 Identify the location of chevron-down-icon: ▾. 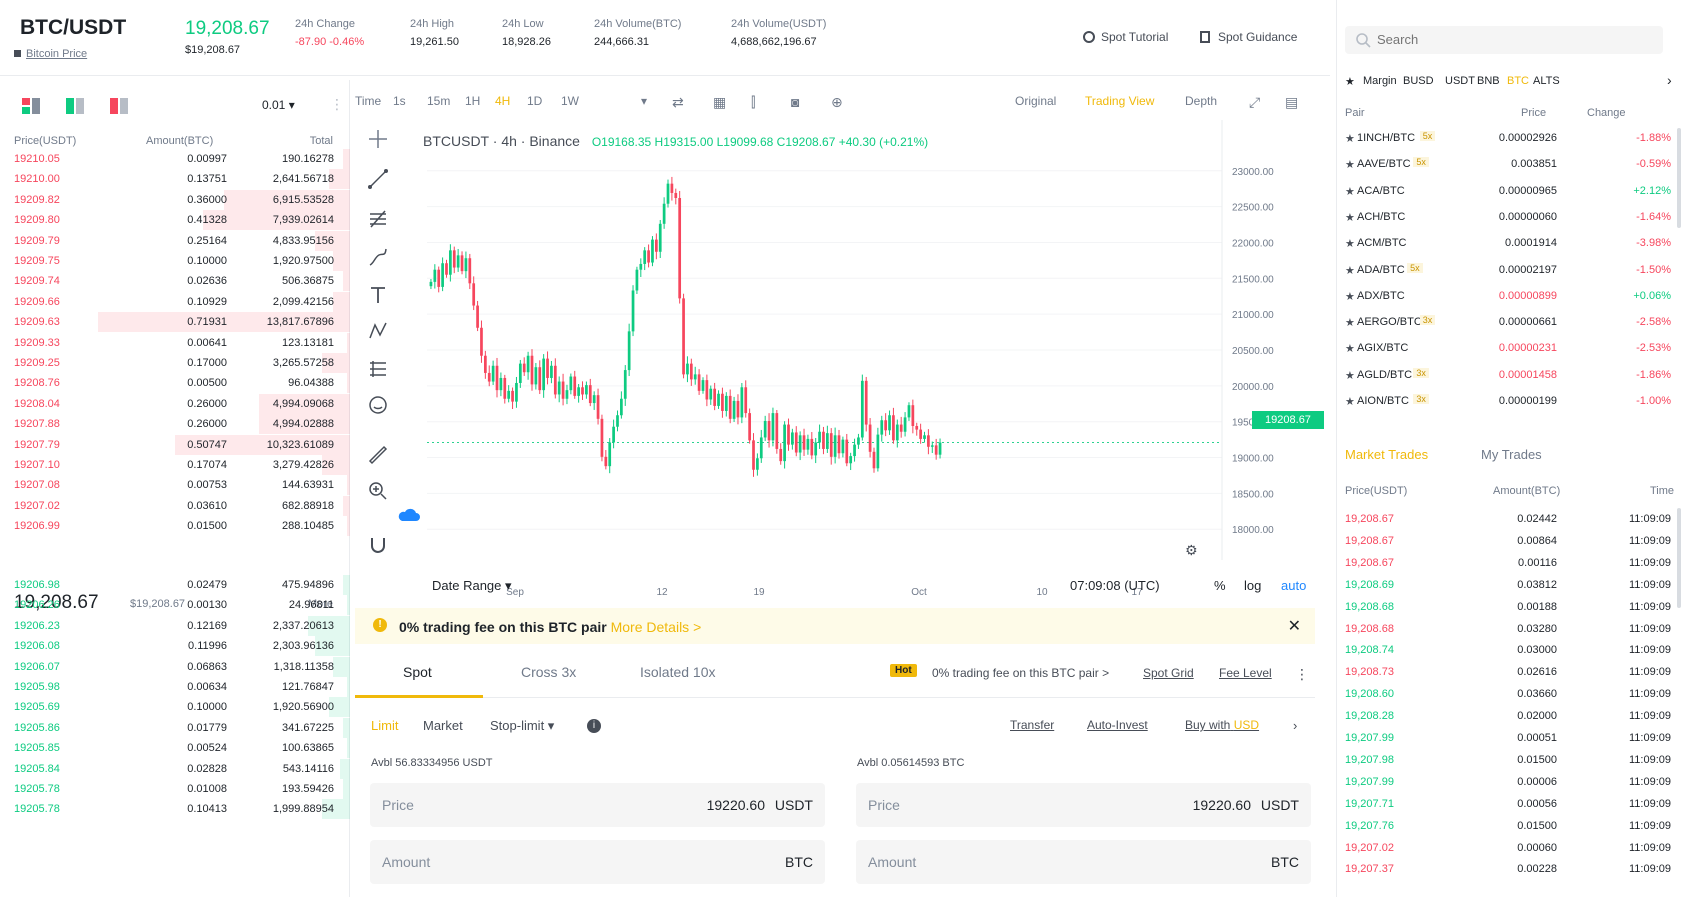
(644, 101).